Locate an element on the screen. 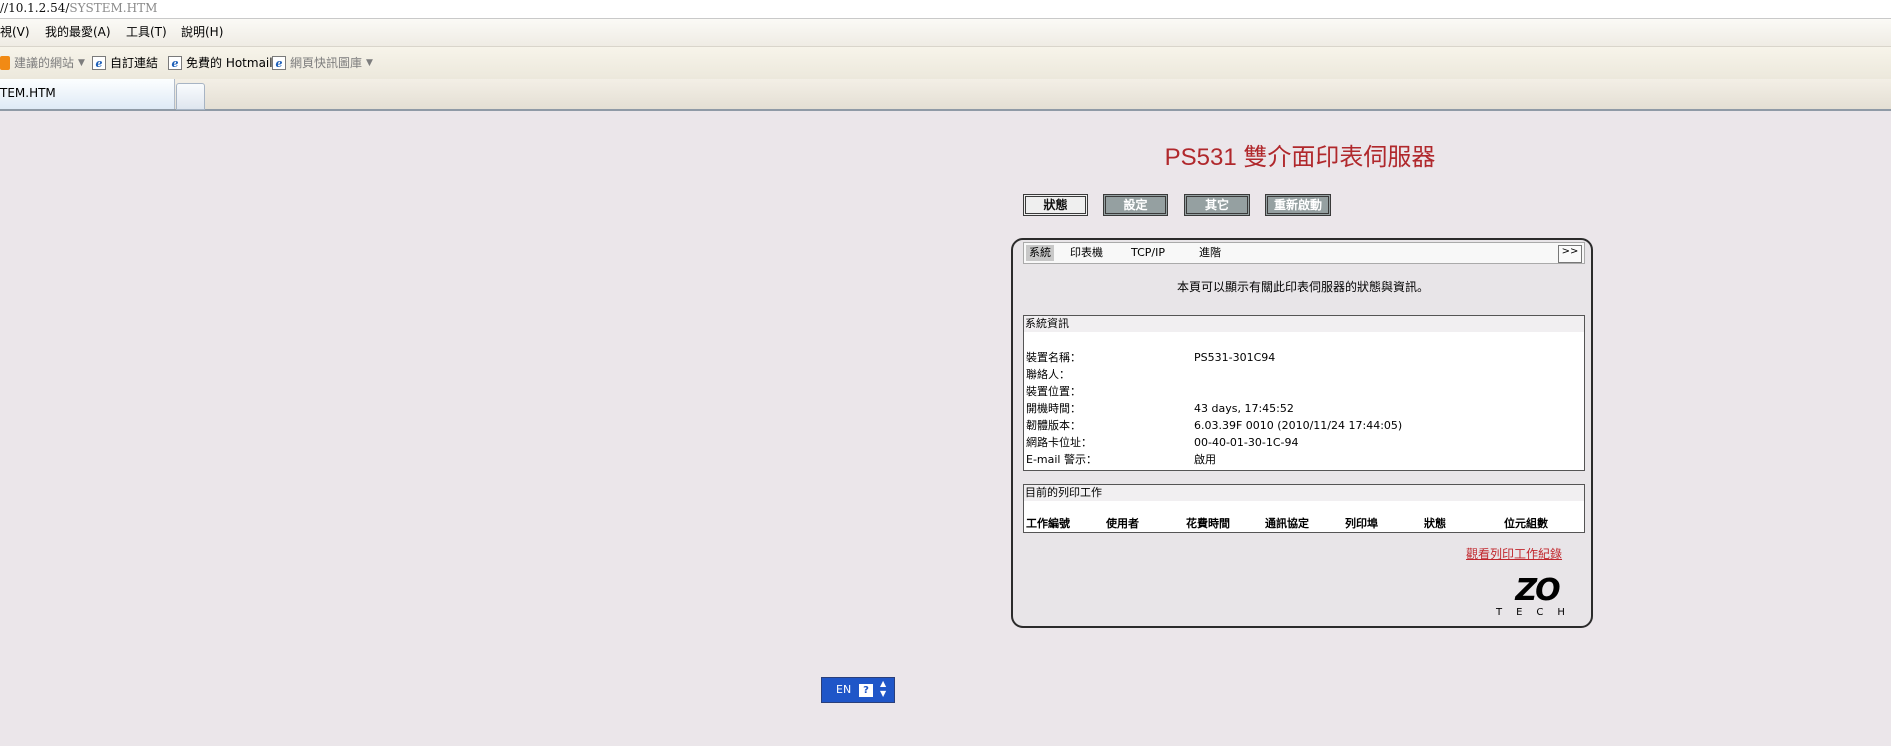 This screenshot has height=746, width=1891. info-value: 啟用 is located at coordinates (1205, 459).